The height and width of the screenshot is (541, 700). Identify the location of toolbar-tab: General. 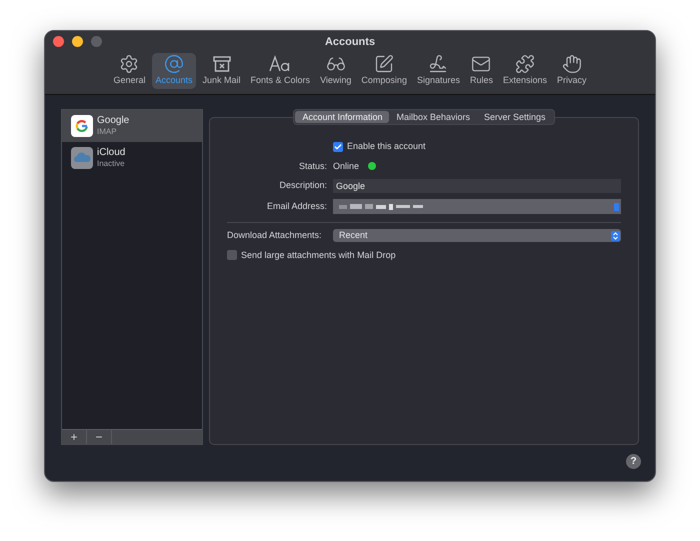
(129, 71).